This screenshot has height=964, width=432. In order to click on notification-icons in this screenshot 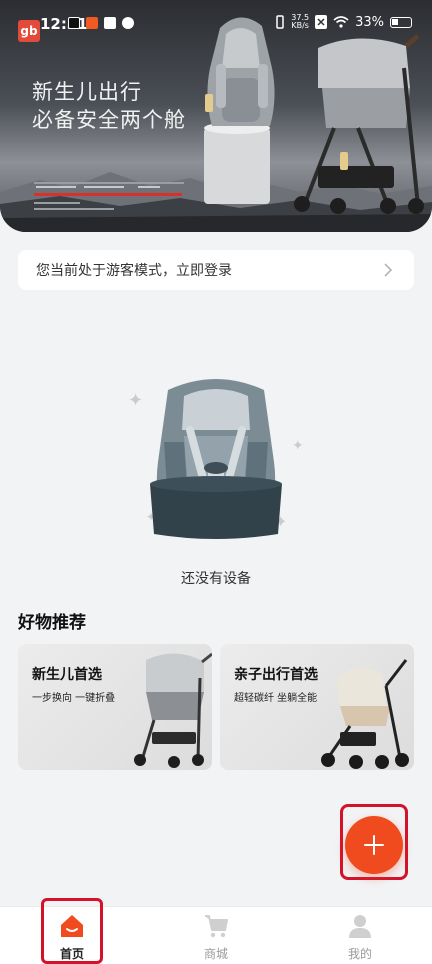, I will do `click(101, 23)`.